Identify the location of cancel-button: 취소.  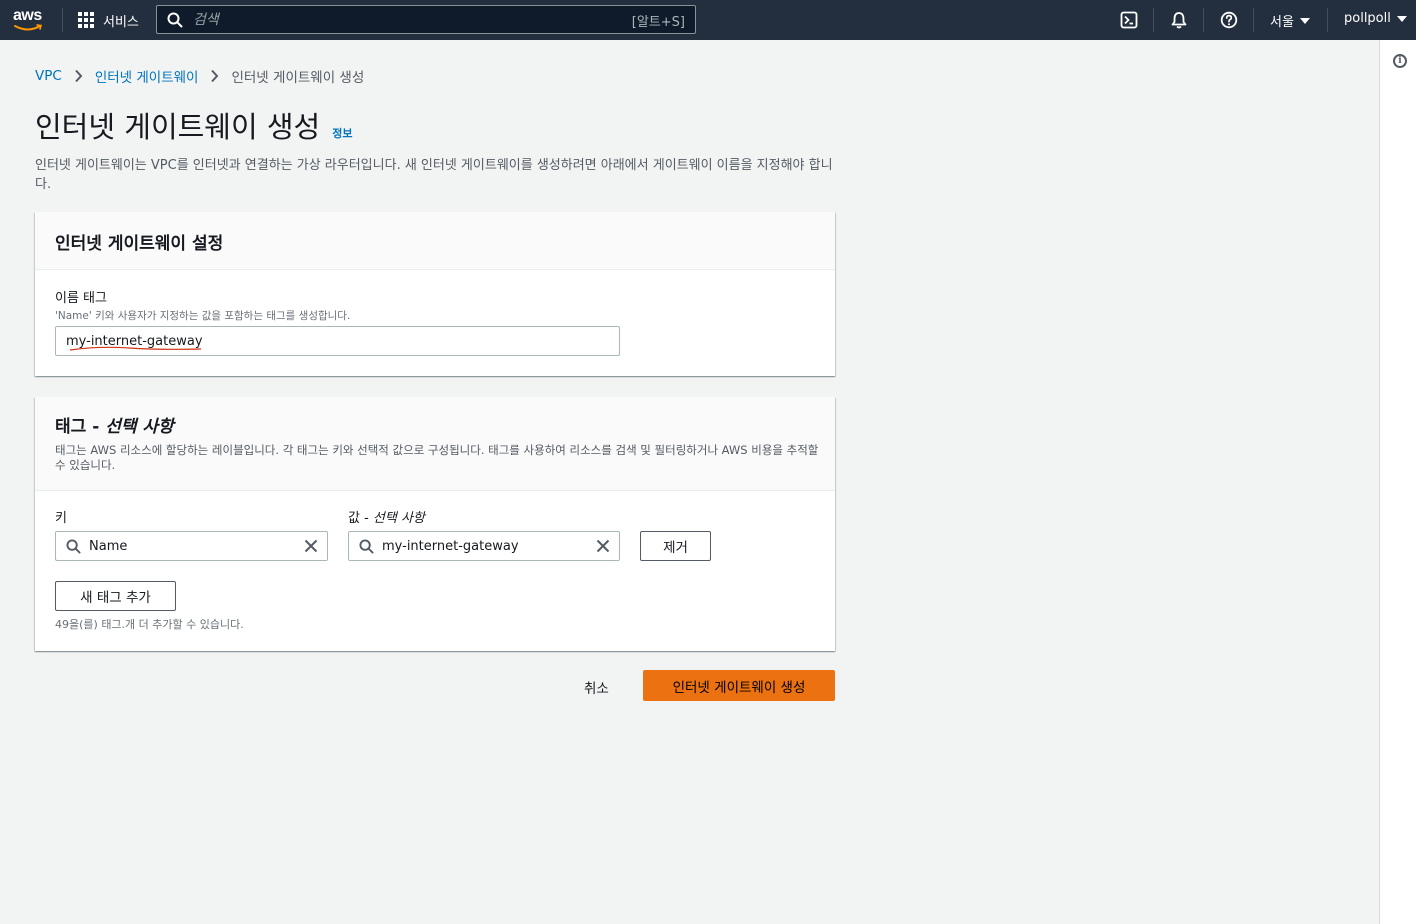
(596, 687).